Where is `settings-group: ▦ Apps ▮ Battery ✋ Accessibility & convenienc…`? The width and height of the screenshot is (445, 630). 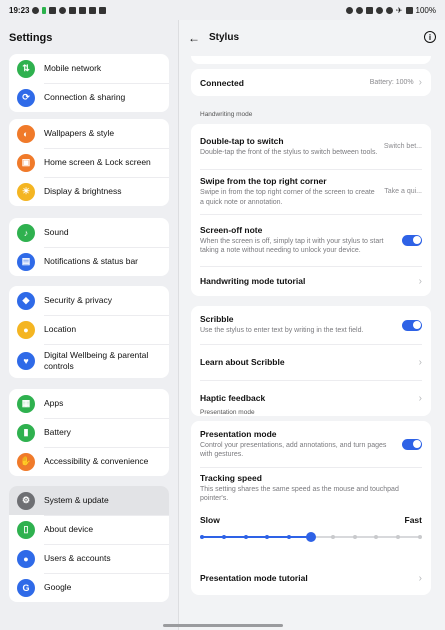 settings-group: ▦ Apps ▮ Battery ✋ Accessibility & convenienc… is located at coordinates (89, 432).